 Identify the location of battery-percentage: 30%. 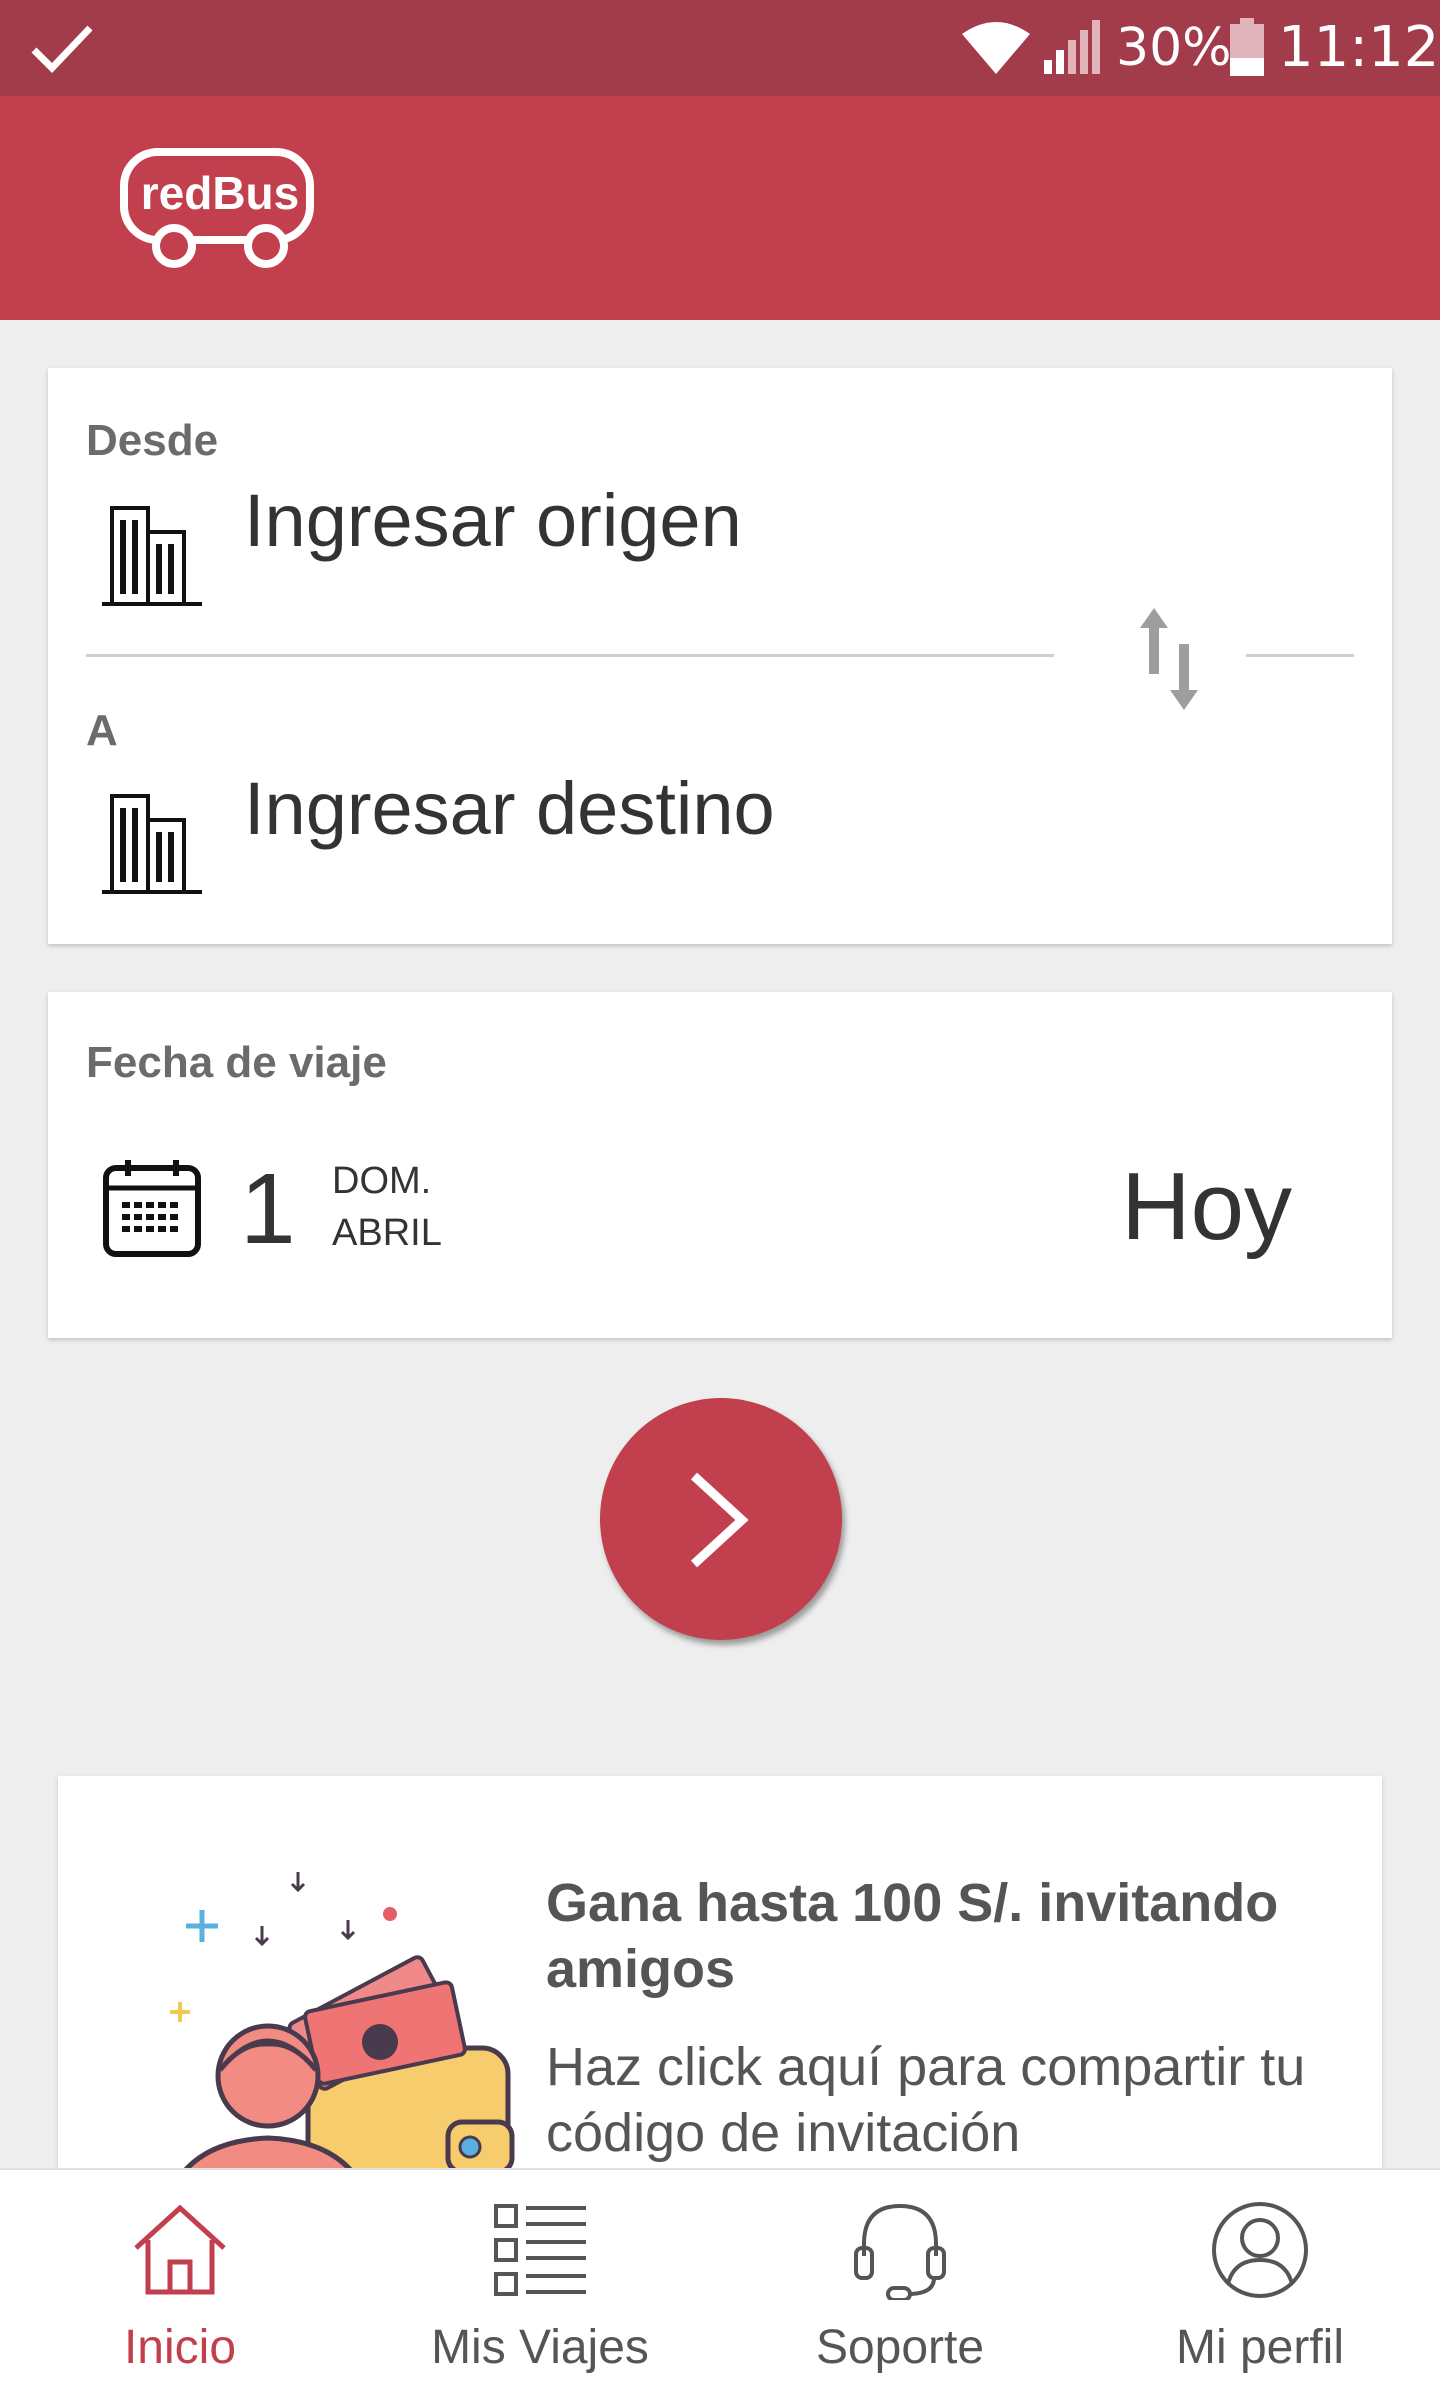
(1174, 48).